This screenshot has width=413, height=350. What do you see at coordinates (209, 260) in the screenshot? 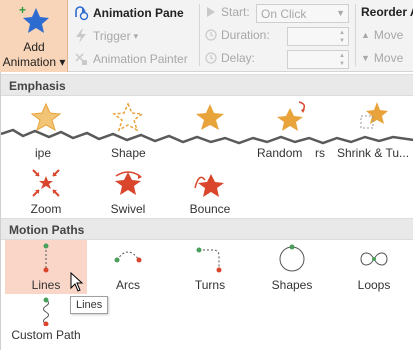
I see `turns-path-icon` at bounding box center [209, 260].